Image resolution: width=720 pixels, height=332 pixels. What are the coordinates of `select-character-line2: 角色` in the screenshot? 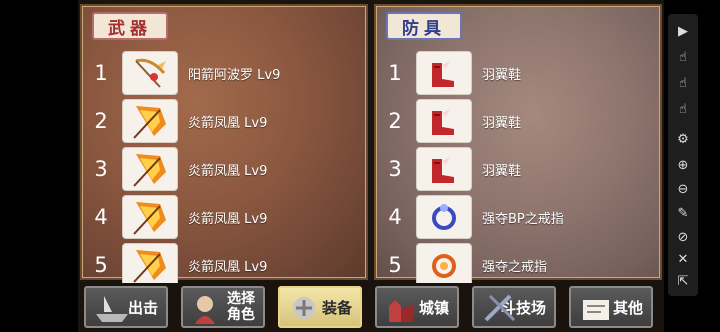 It's located at (241, 315).